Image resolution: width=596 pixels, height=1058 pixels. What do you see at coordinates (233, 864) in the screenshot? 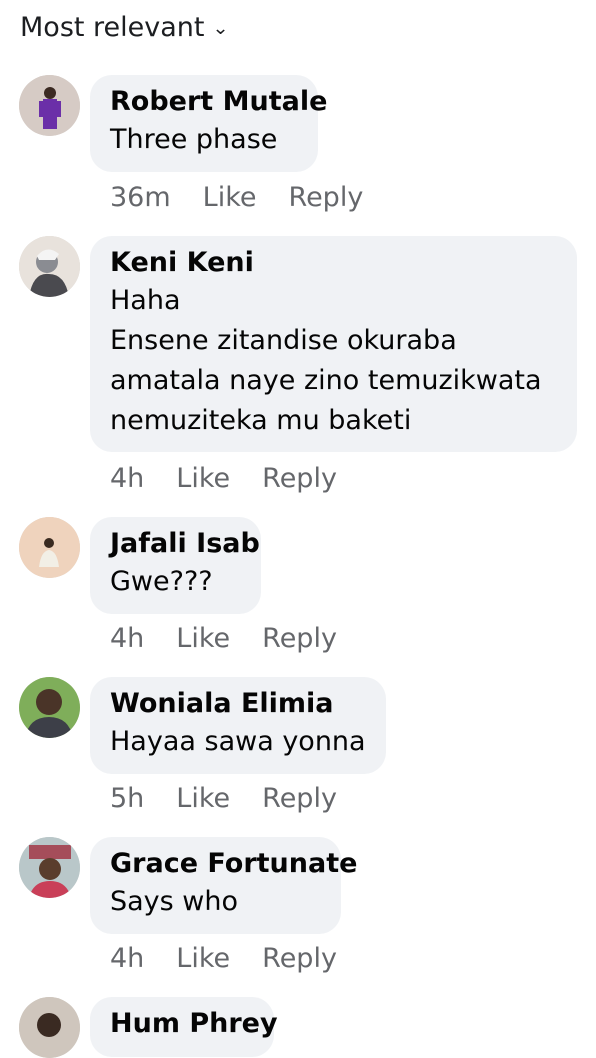
I see `comment-author: Grace Fortunate` at bounding box center [233, 864].